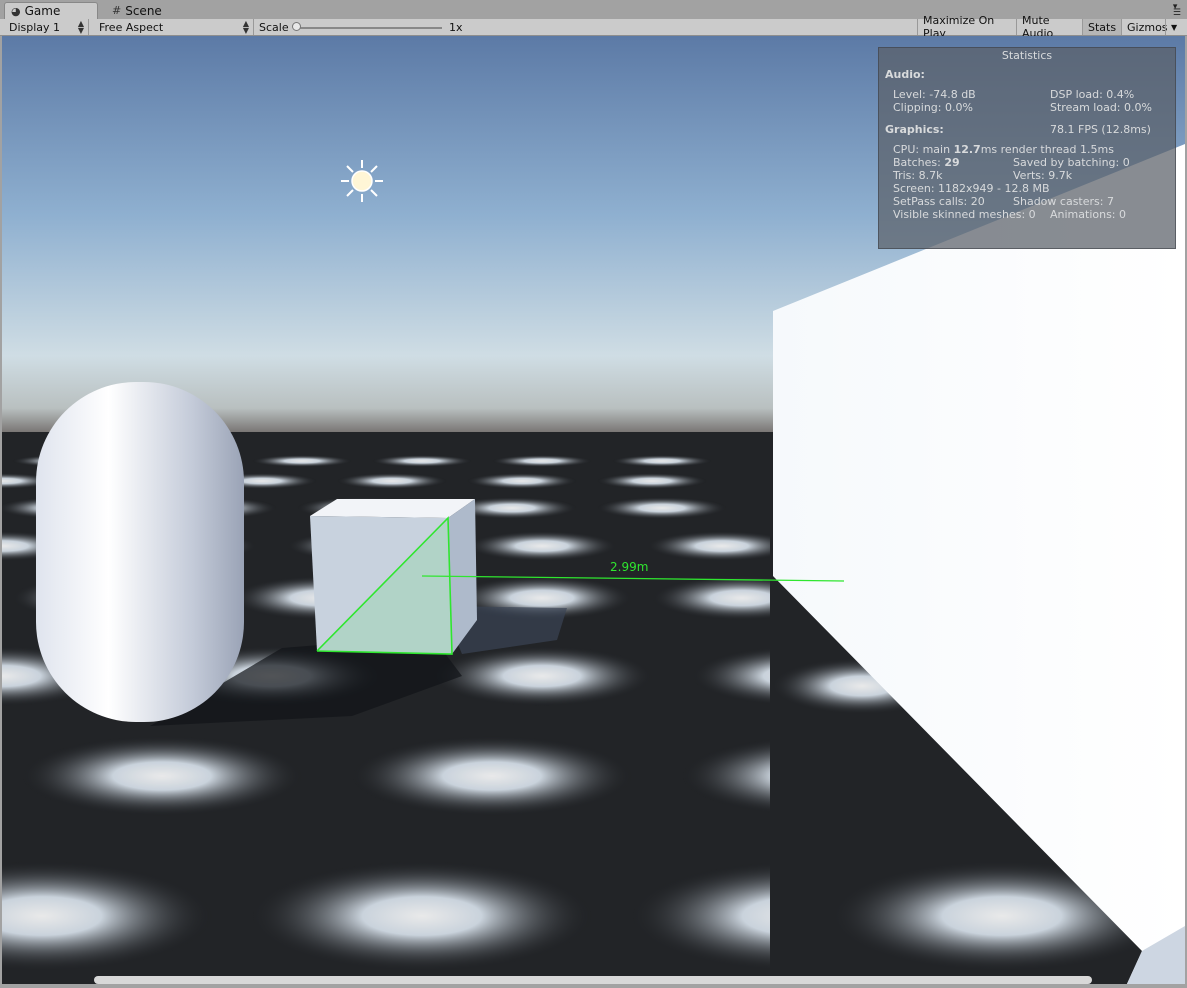  I want to click on cpu-stats: CPU: main 12.7ms render thread 1.5ms, so click(1003, 149).